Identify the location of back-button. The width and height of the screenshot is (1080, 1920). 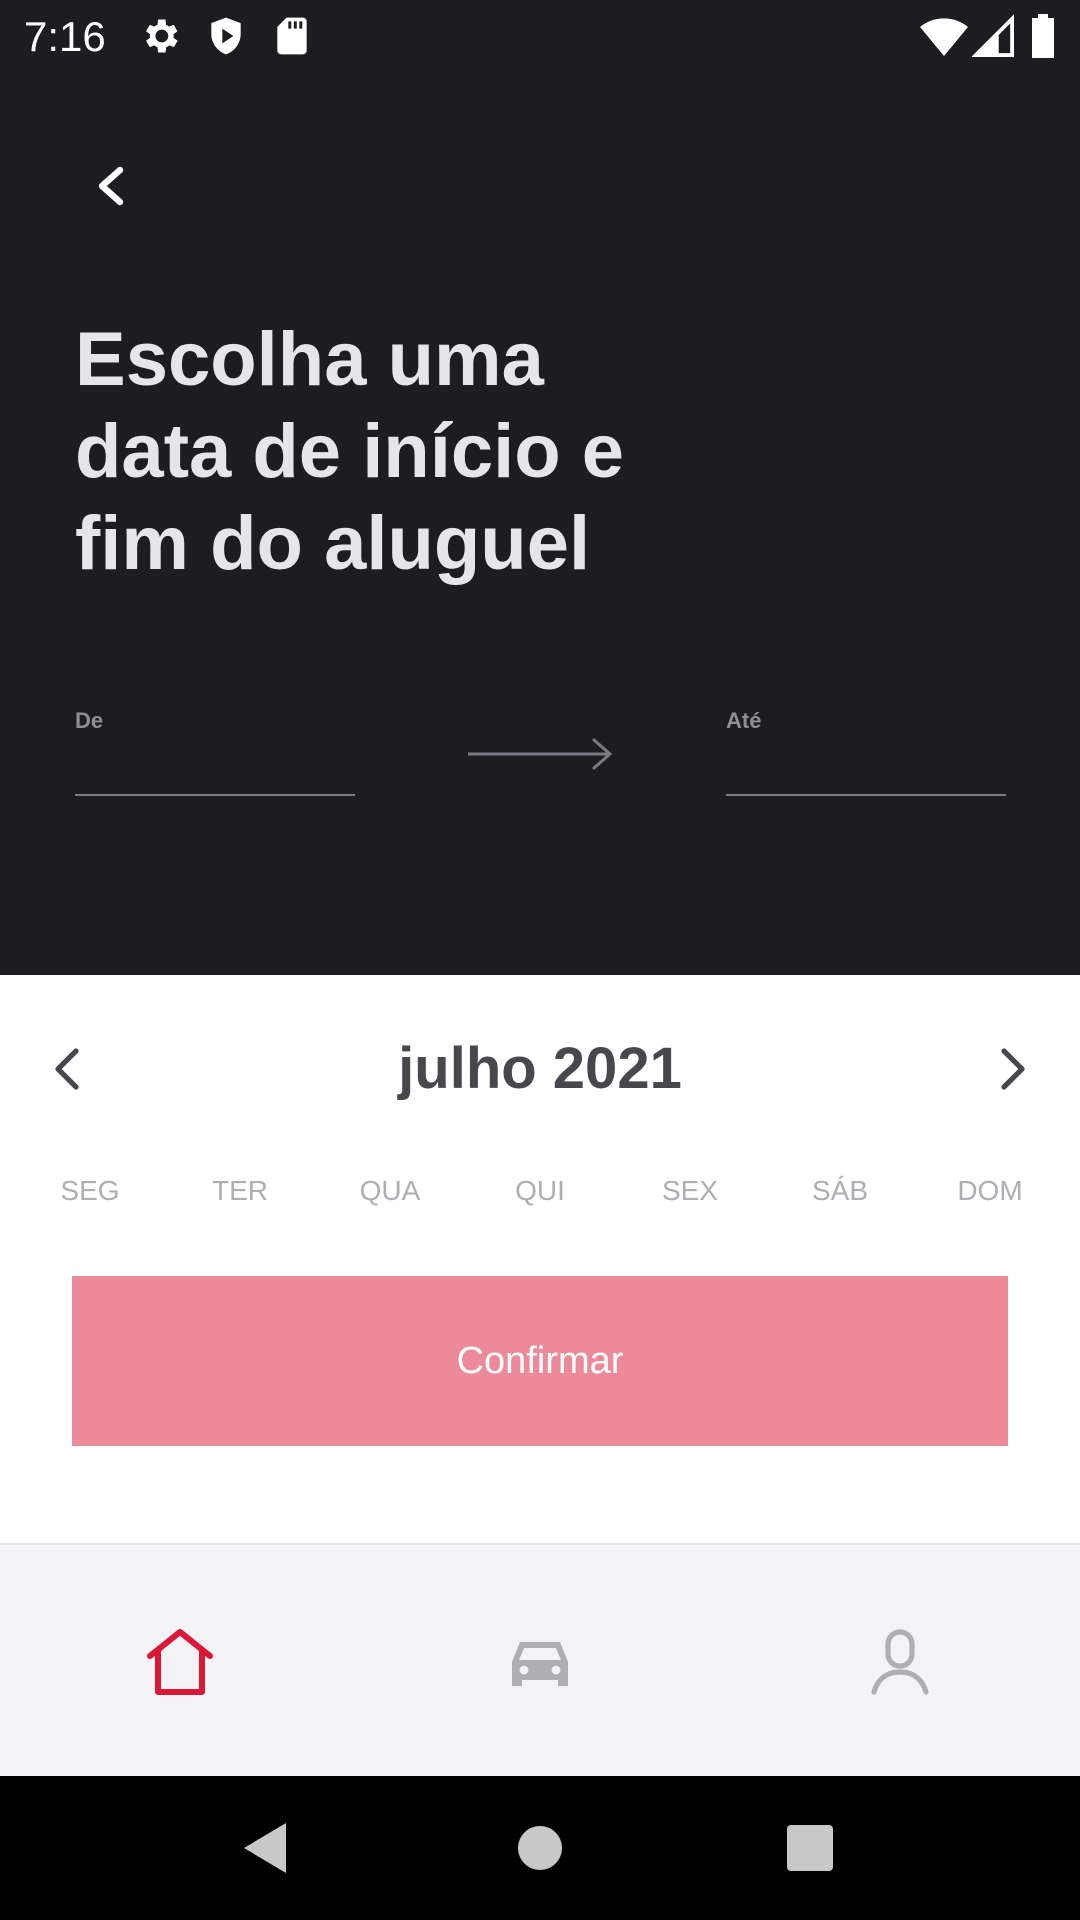
(112, 186).